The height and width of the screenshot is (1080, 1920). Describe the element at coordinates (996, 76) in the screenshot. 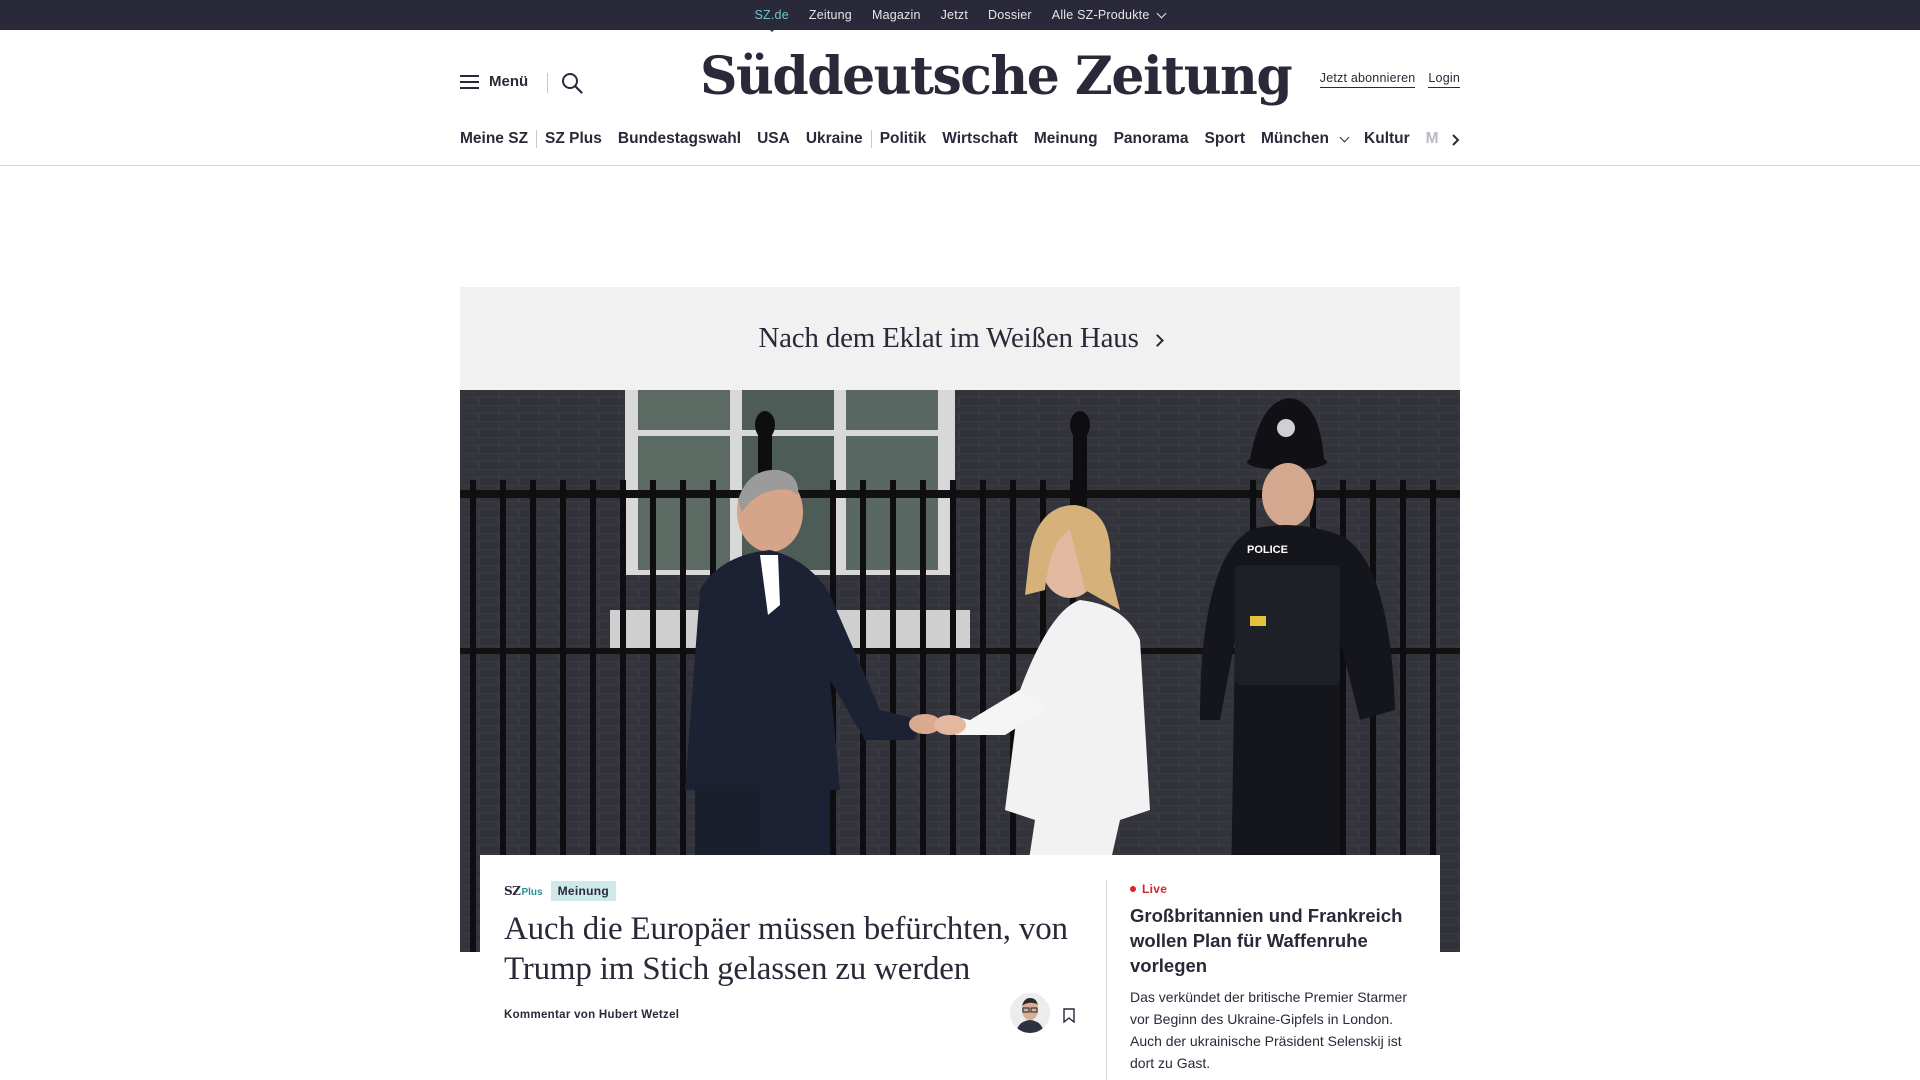

I see `sz-logo: Süddeutsche Zeitung` at that location.